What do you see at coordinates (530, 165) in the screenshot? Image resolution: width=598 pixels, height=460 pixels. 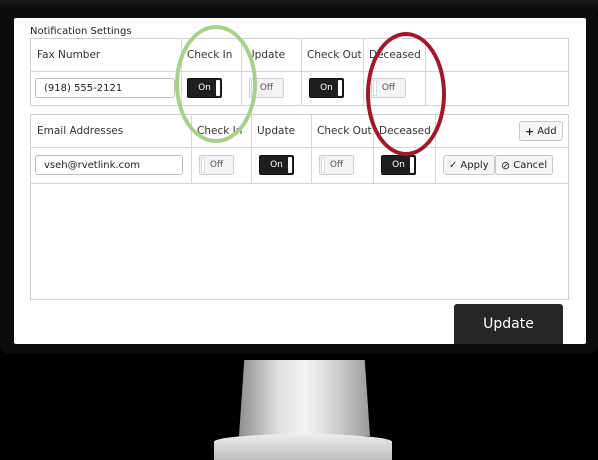 I see `cancel-label: Cancel` at bounding box center [530, 165].